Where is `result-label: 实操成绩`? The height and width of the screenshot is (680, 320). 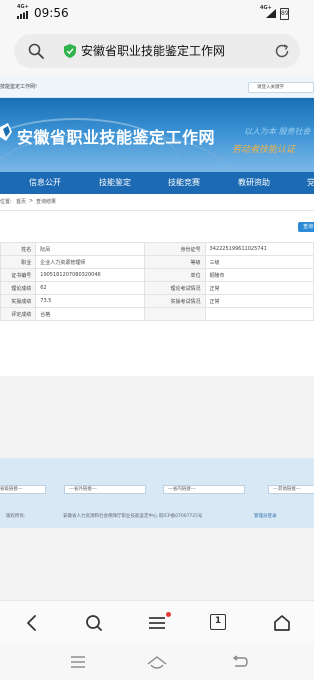
result-label: 实操成绩 is located at coordinates (18, 301).